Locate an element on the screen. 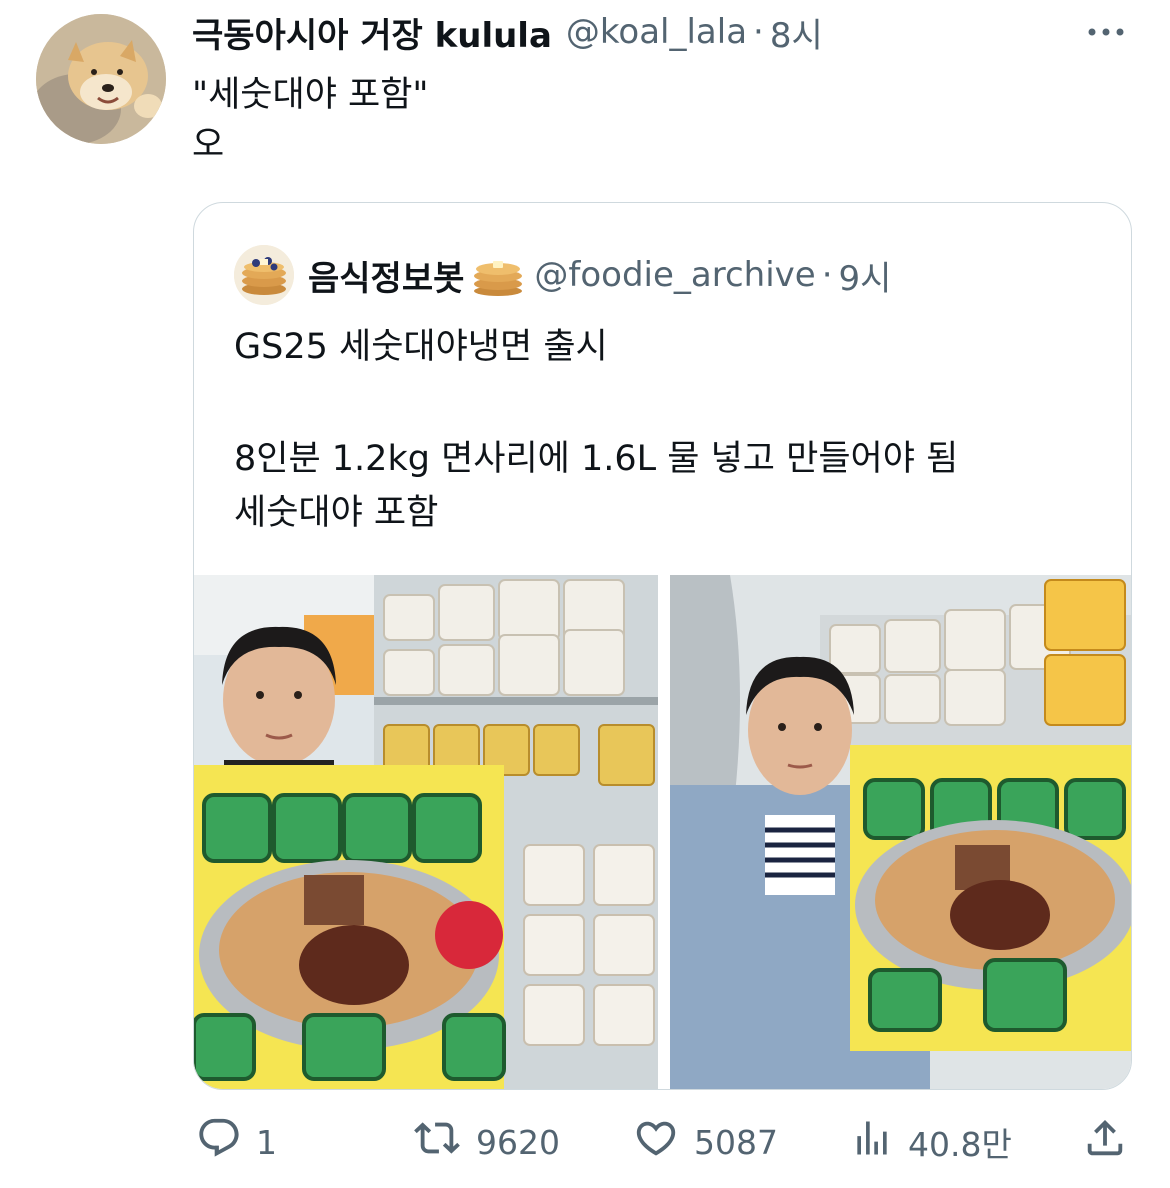  like-button: 5087 is located at coordinates (705, 1142).